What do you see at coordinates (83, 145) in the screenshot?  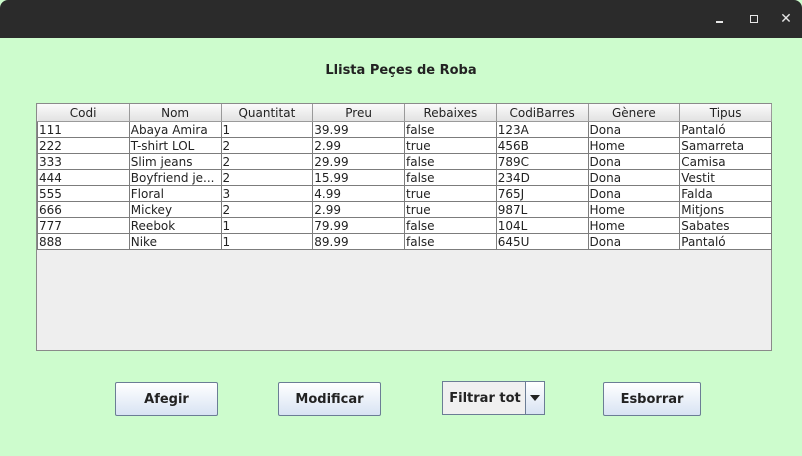 I see `table-cell: 222` at bounding box center [83, 145].